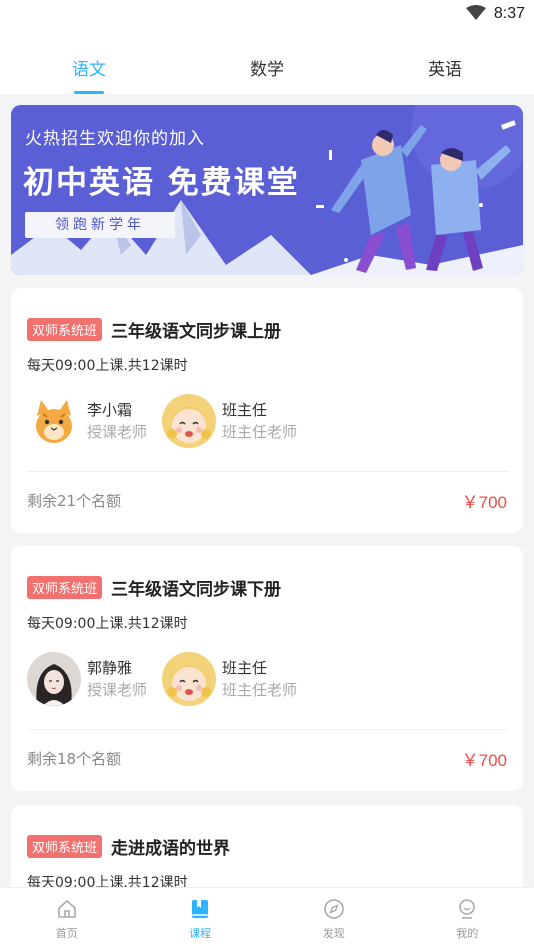 The image size is (534, 949). I want to click on subject-tabs: 语文 数学 英语, so click(267, 62).